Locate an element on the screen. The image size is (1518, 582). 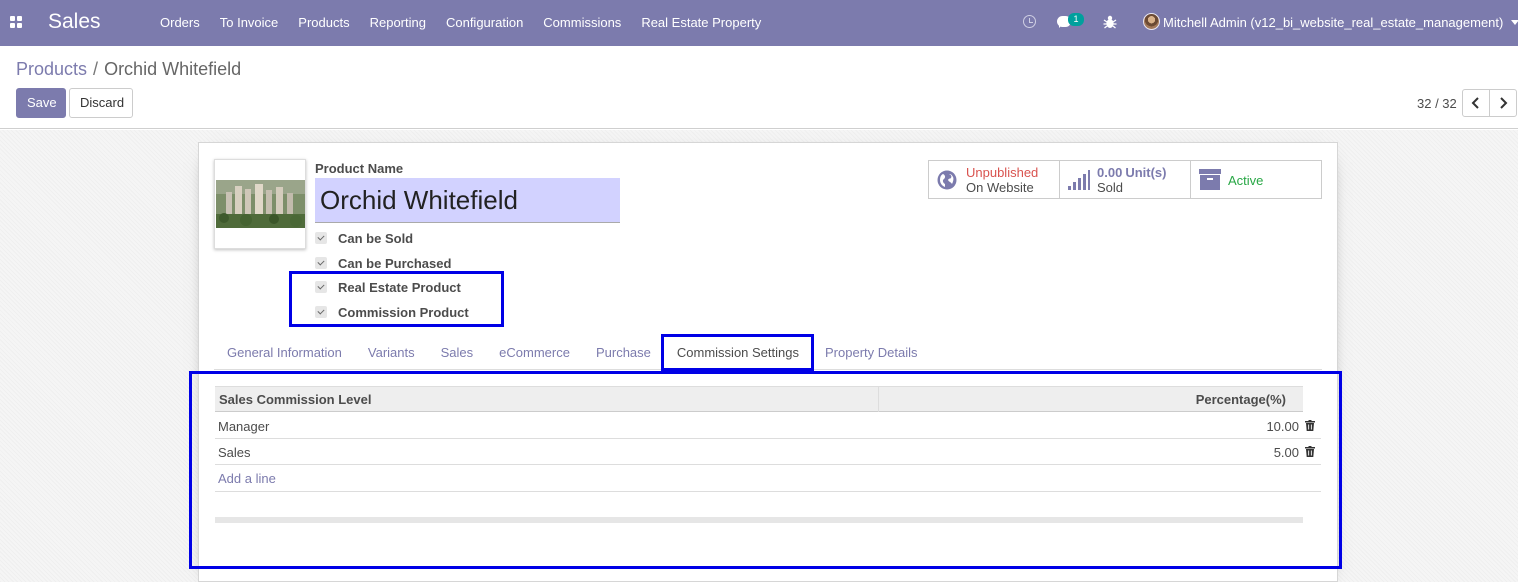
website-publish-button: Unpublished On Website is located at coordinates (994, 179).